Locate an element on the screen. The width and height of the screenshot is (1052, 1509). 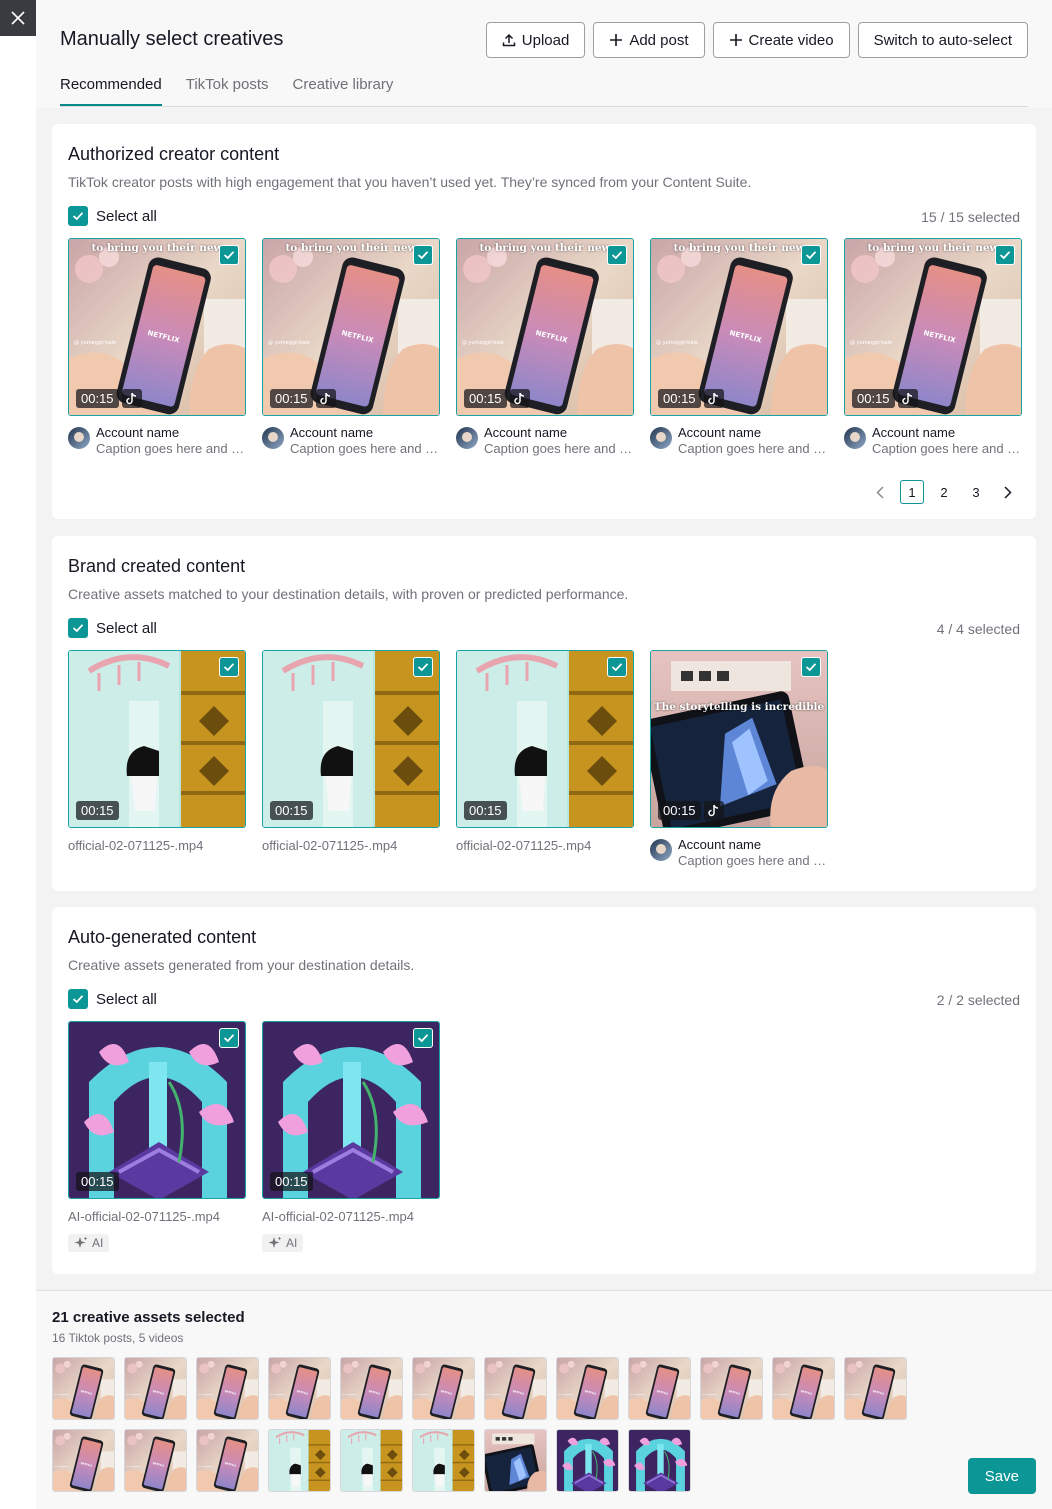
close-button is located at coordinates (18, 18).